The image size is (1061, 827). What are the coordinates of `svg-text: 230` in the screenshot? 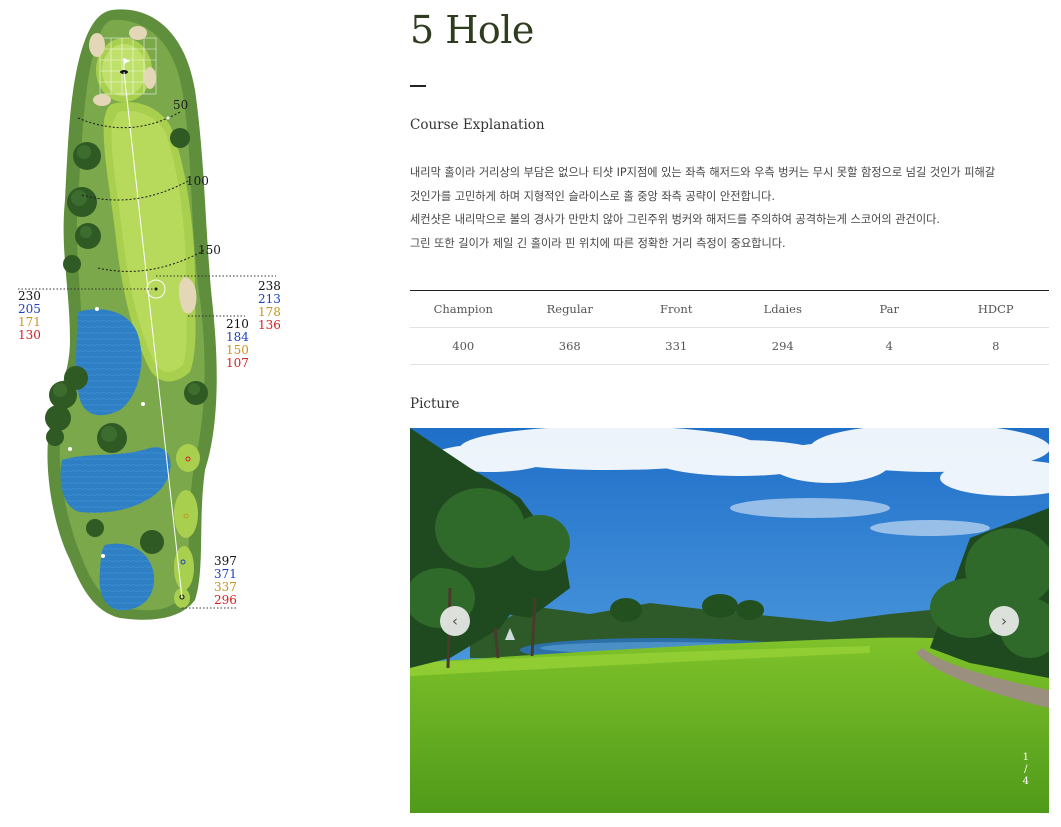 It's located at (29, 296).